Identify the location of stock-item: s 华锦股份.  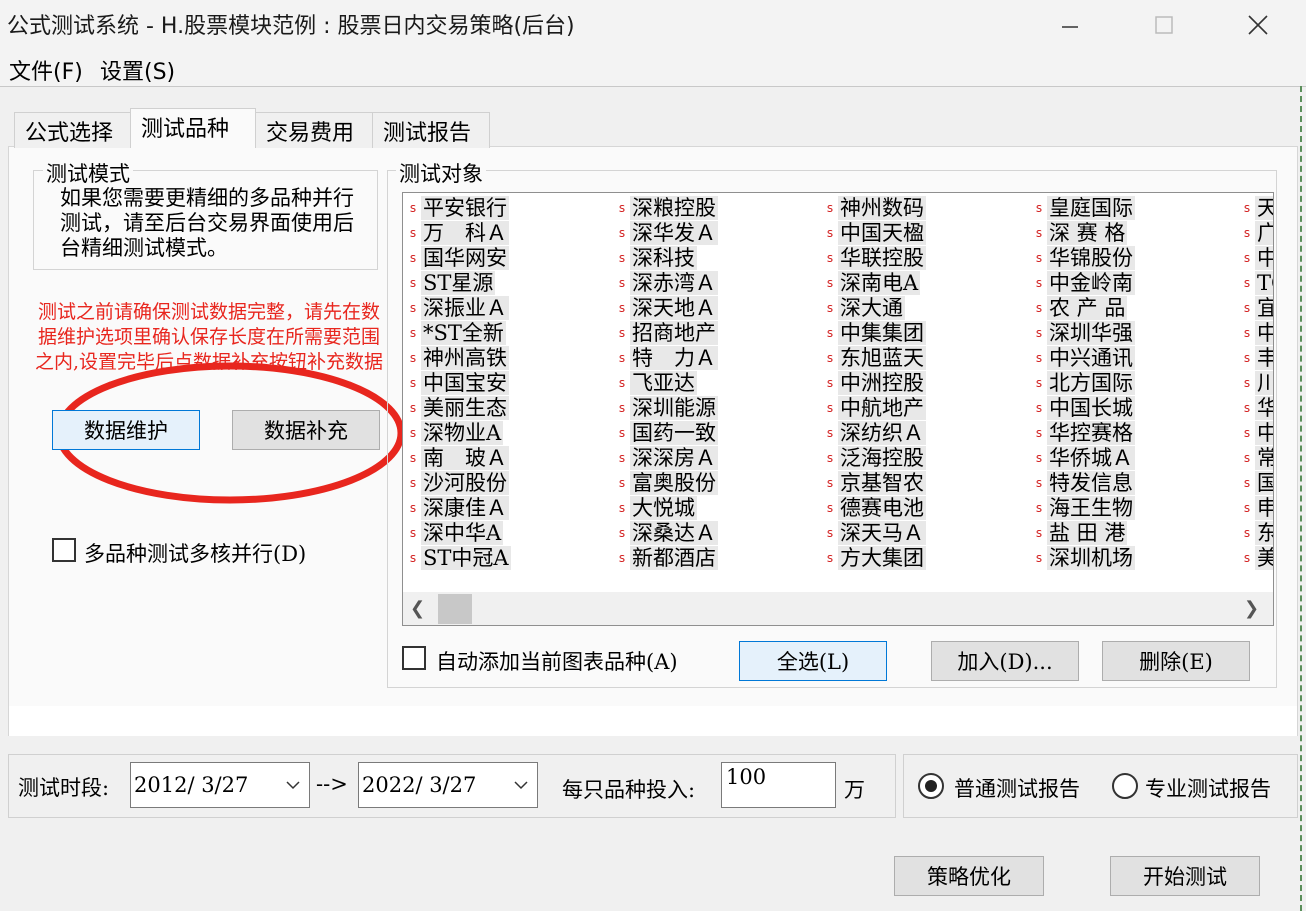
(1083, 257).